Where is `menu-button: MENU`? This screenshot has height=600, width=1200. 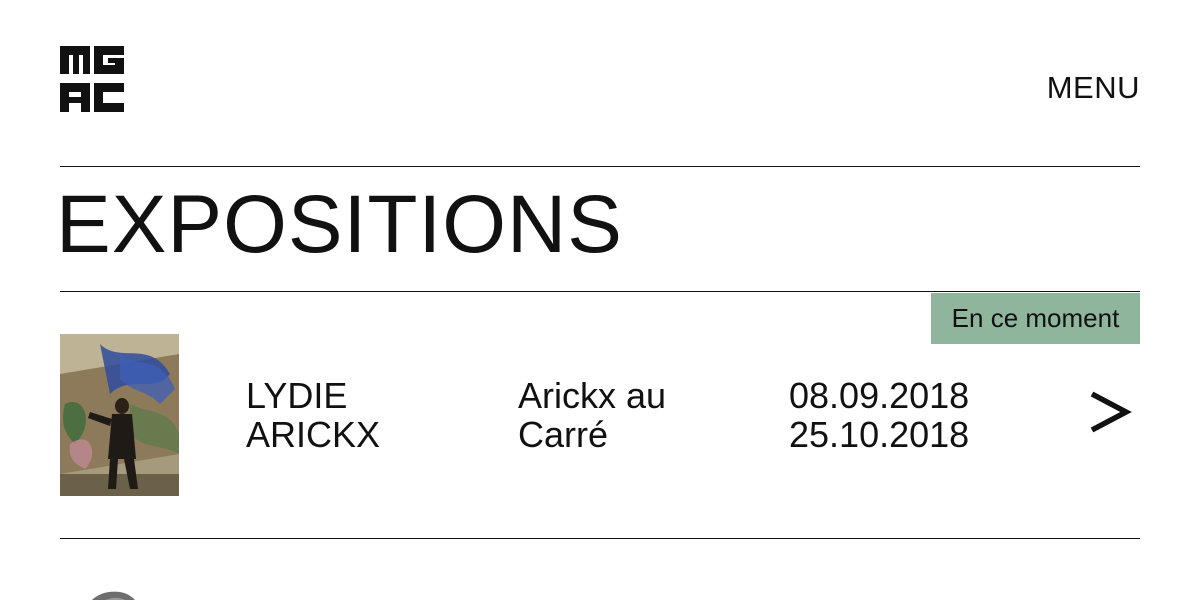 menu-button: MENU is located at coordinates (1093, 87).